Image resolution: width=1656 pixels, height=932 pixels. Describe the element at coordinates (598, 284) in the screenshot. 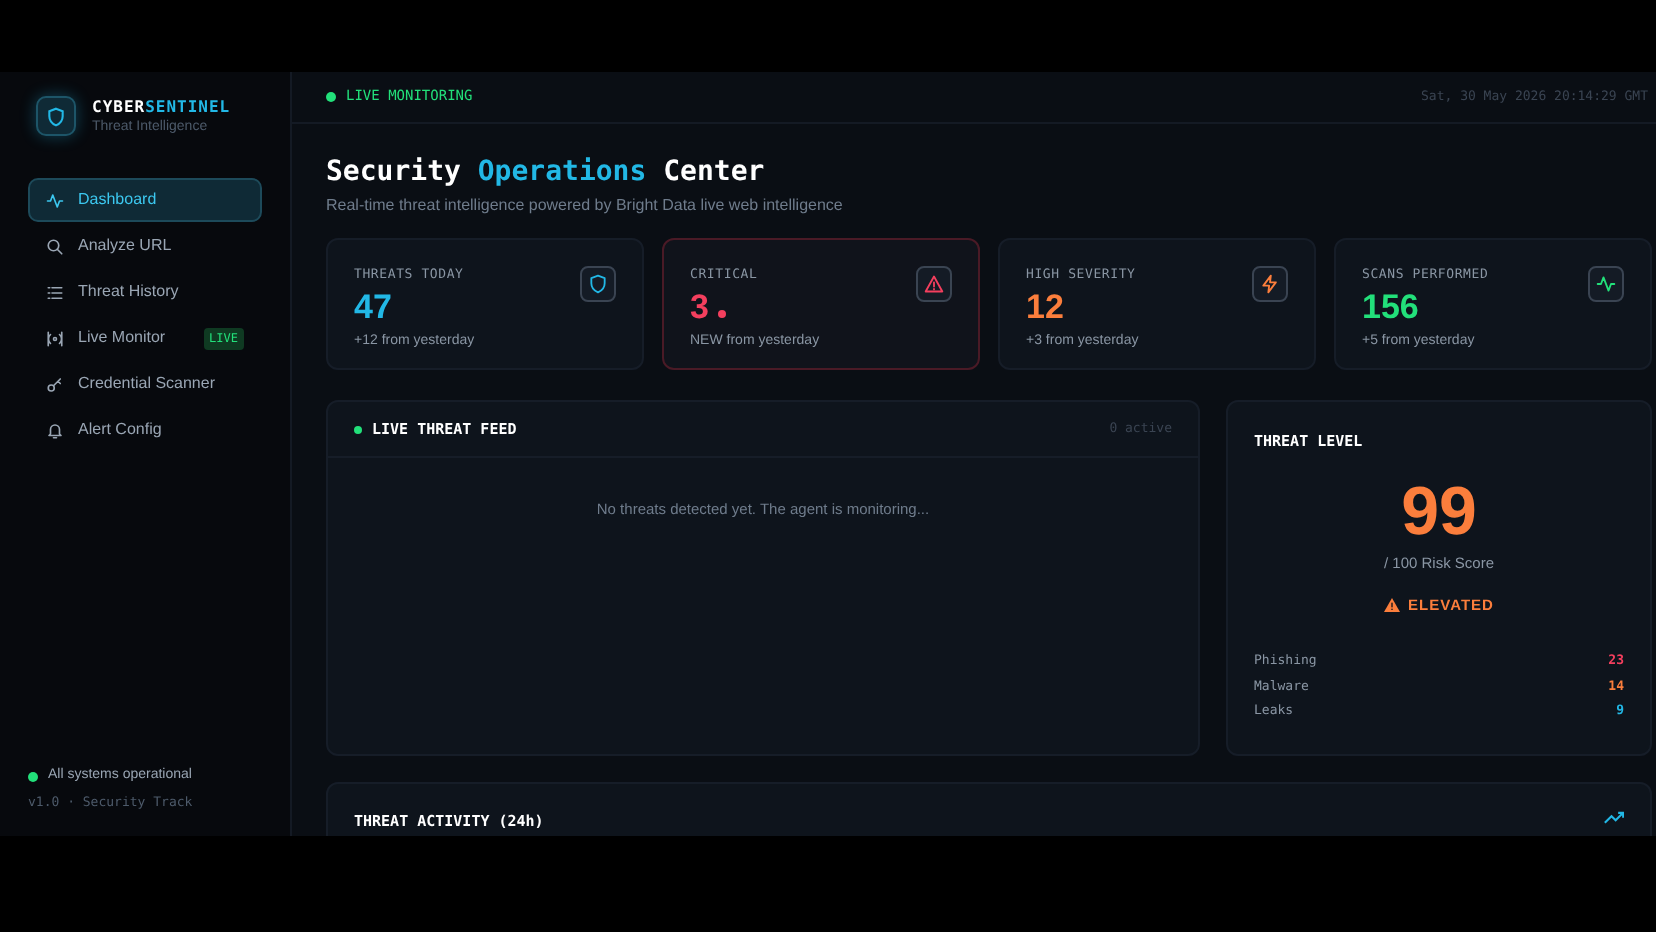

I see `shield-icon` at that location.